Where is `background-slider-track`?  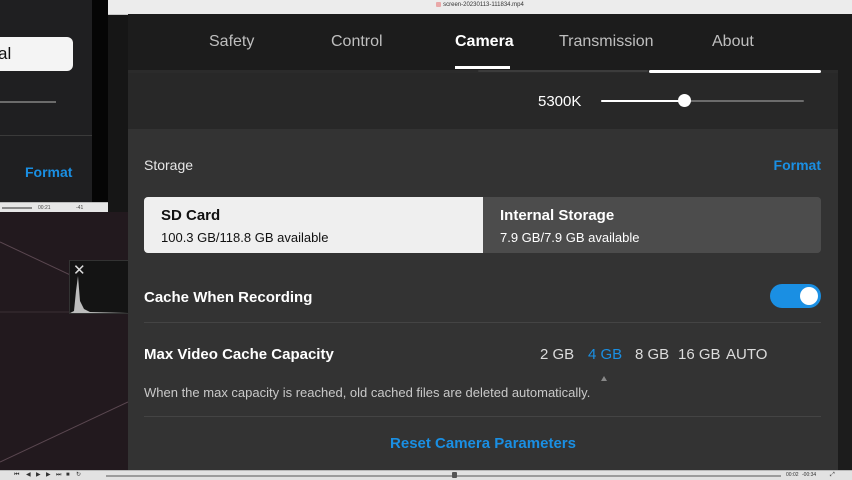 background-slider-track is located at coordinates (28, 102).